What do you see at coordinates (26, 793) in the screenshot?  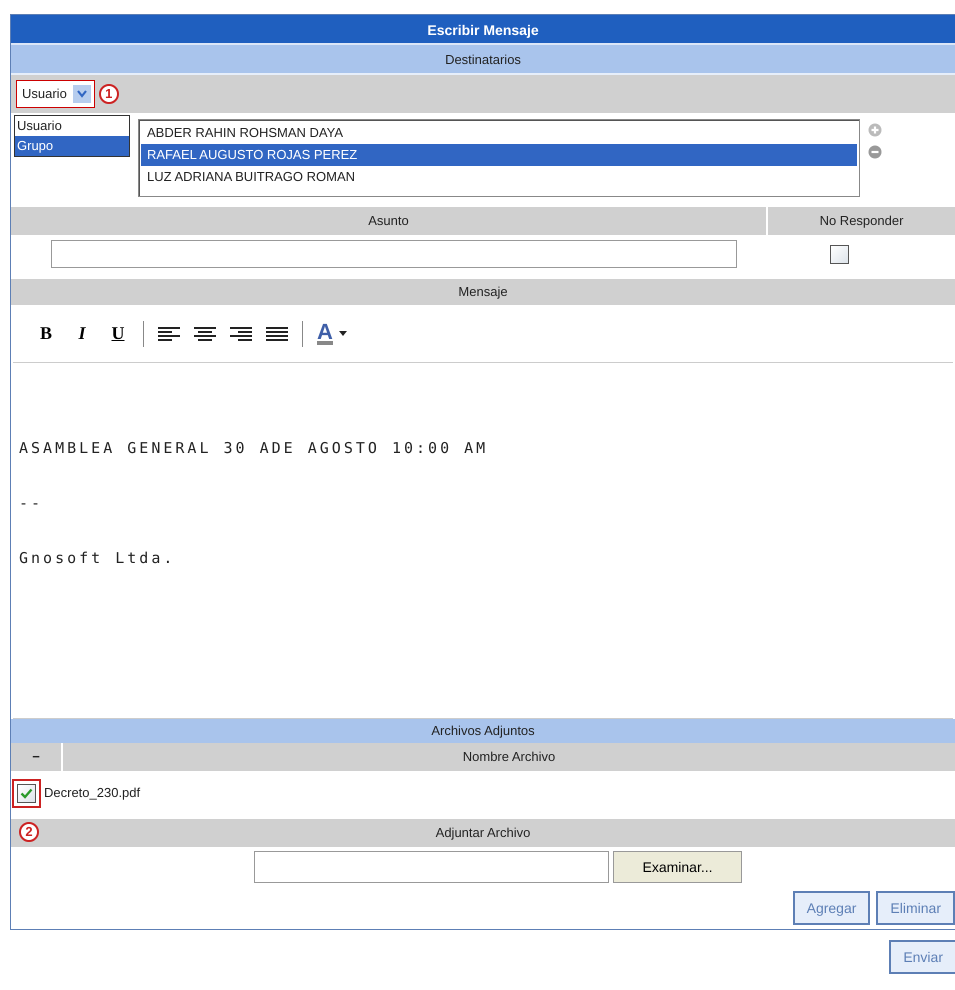 I see `check-icon` at bounding box center [26, 793].